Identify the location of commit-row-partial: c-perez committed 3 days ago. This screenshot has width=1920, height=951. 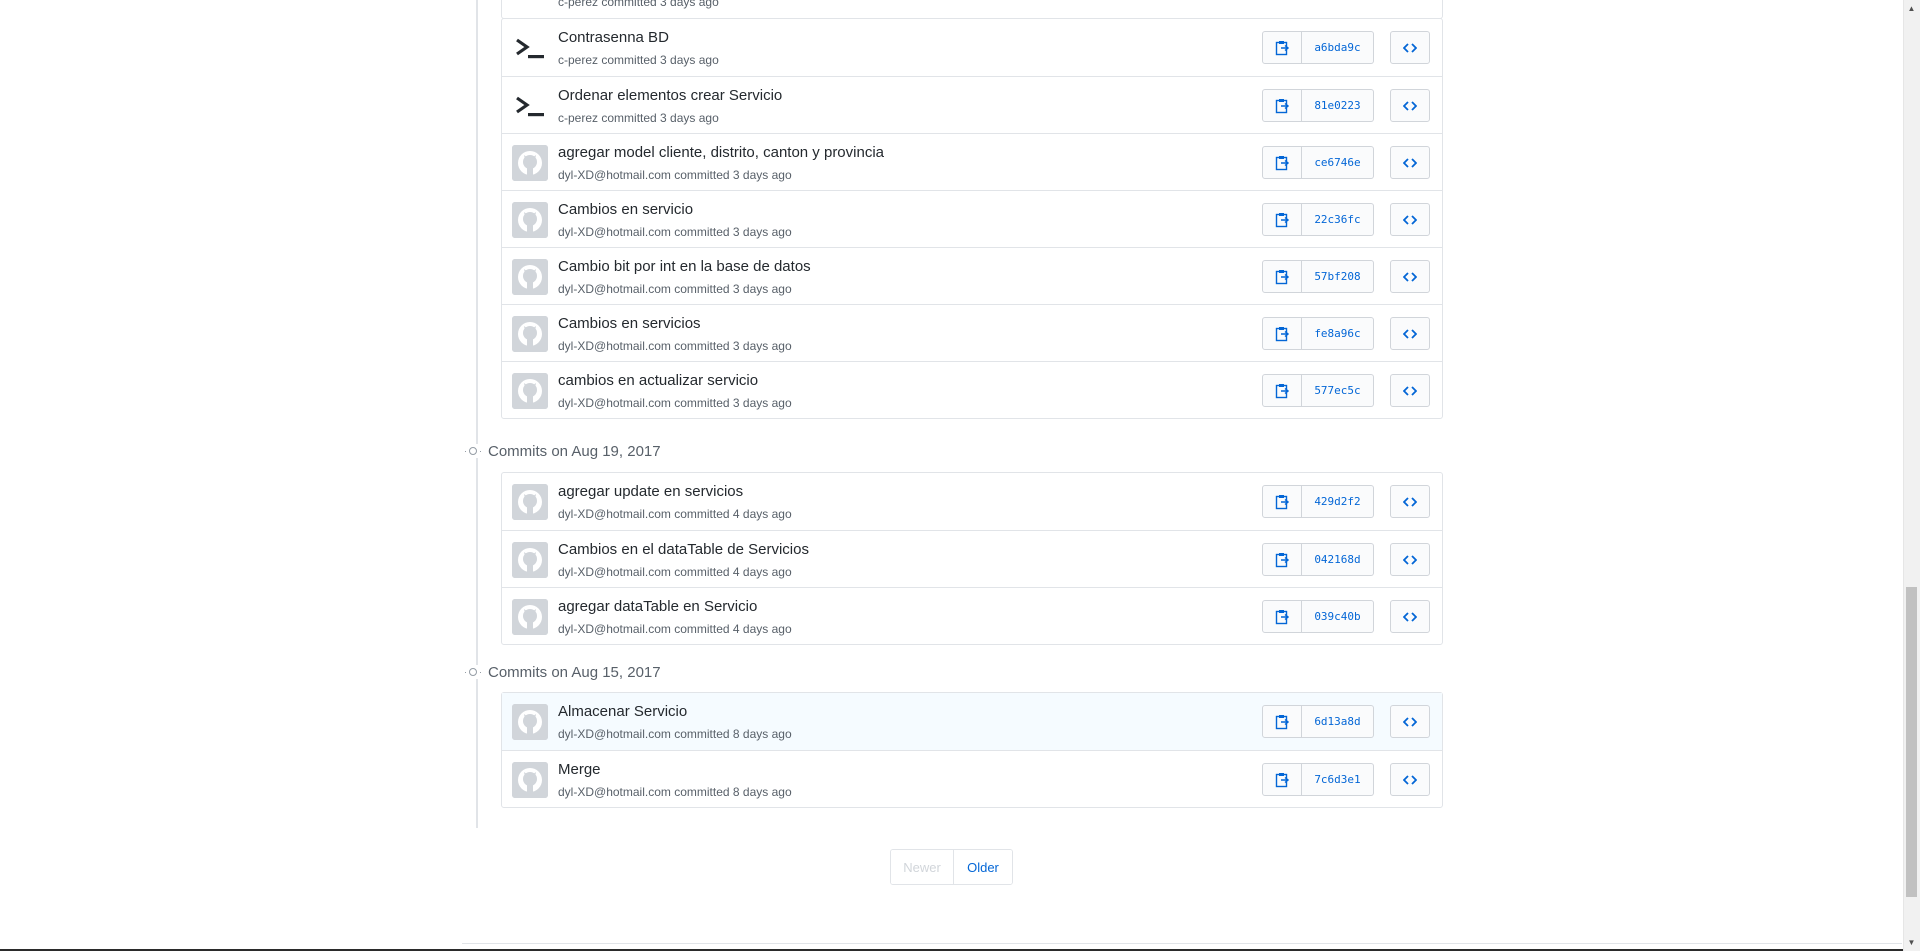
(972, 9).